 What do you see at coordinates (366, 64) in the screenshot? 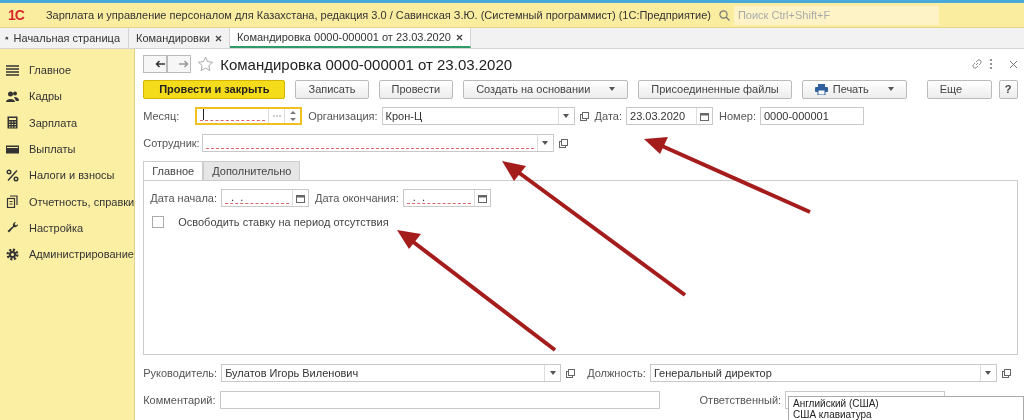
I see `form-title: Командировка 0000-000001 от 23.03.2020` at bounding box center [366, 64].